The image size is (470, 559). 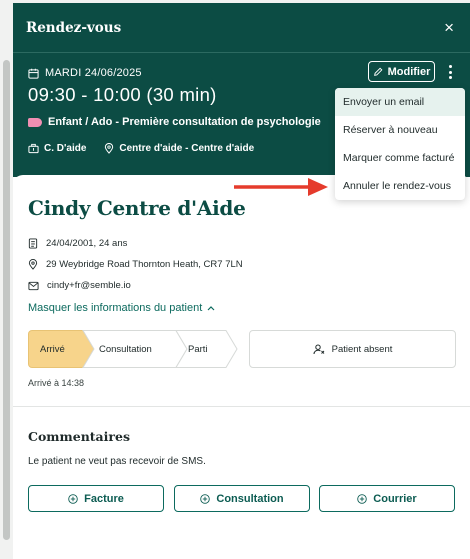 I want to click on status-stepper: Arrivé Consultation Parti, so click(x=133, y=349).